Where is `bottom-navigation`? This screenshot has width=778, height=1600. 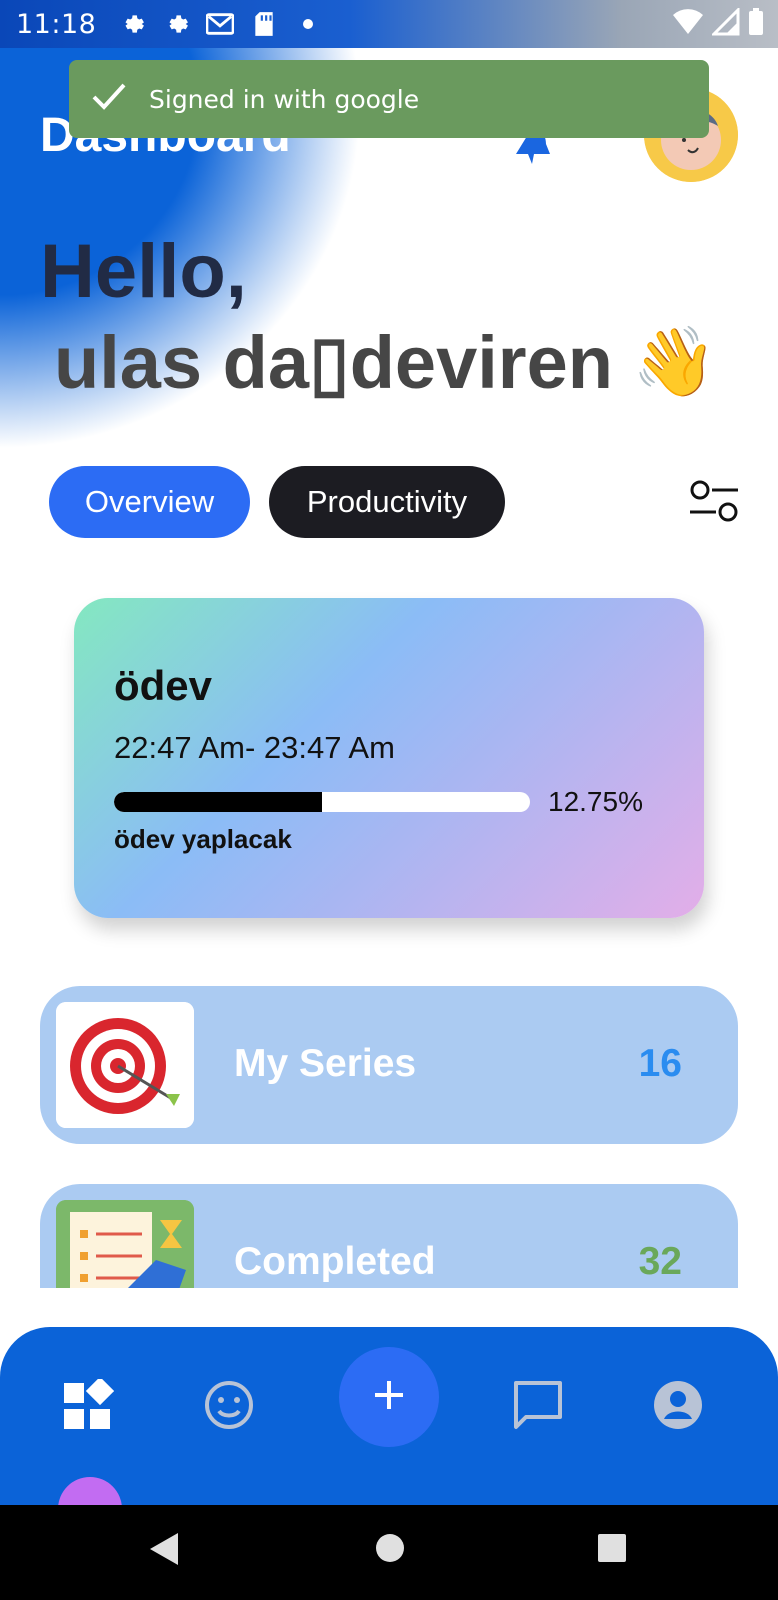
bottom-navigation is located at coordinates (389, 1416).